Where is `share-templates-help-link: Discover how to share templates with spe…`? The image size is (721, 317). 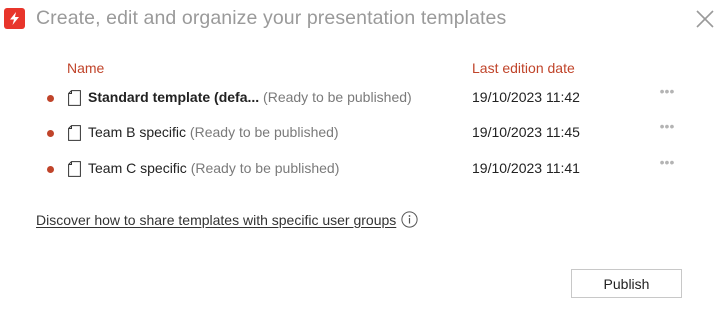
share-templates-help-link: Discover how to share templates with spe… is located at coordinates (216, 220).